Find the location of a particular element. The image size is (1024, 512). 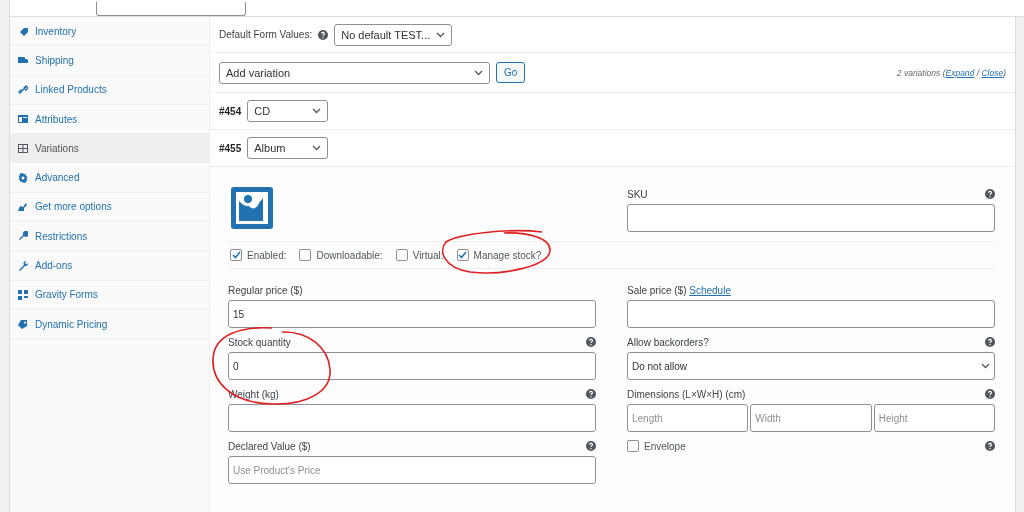

sidebar-tab: Inventory is located at coordinates (109, 32).